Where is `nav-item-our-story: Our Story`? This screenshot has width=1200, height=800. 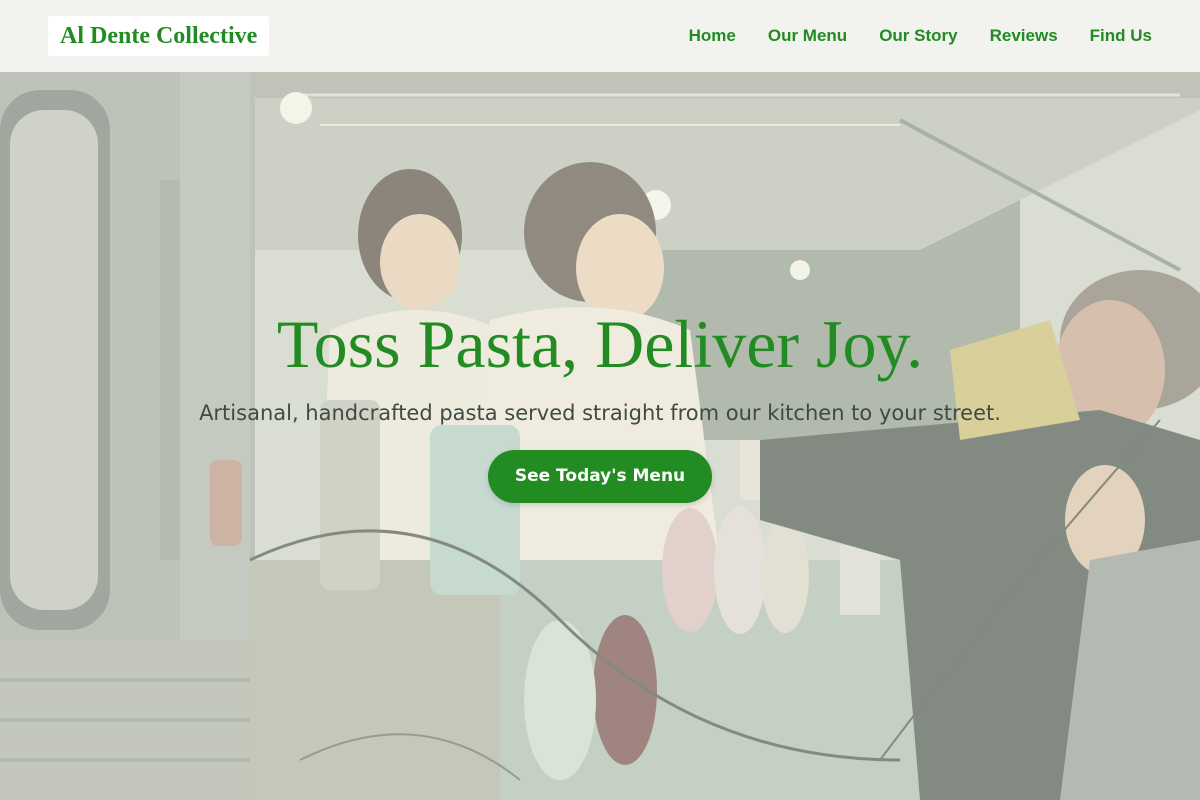
nav-item-our-story: Our Story is located at coordinates (918, 36).